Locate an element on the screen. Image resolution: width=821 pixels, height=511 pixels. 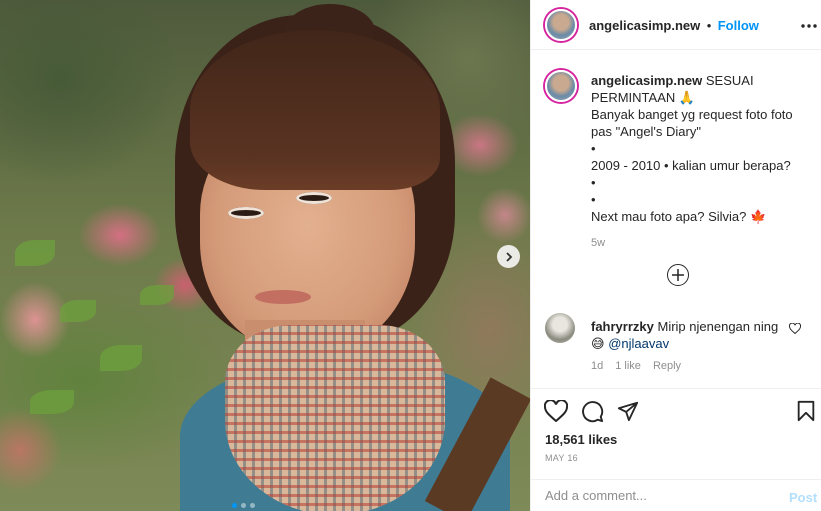
save-button is located at coordinates (806, 411).